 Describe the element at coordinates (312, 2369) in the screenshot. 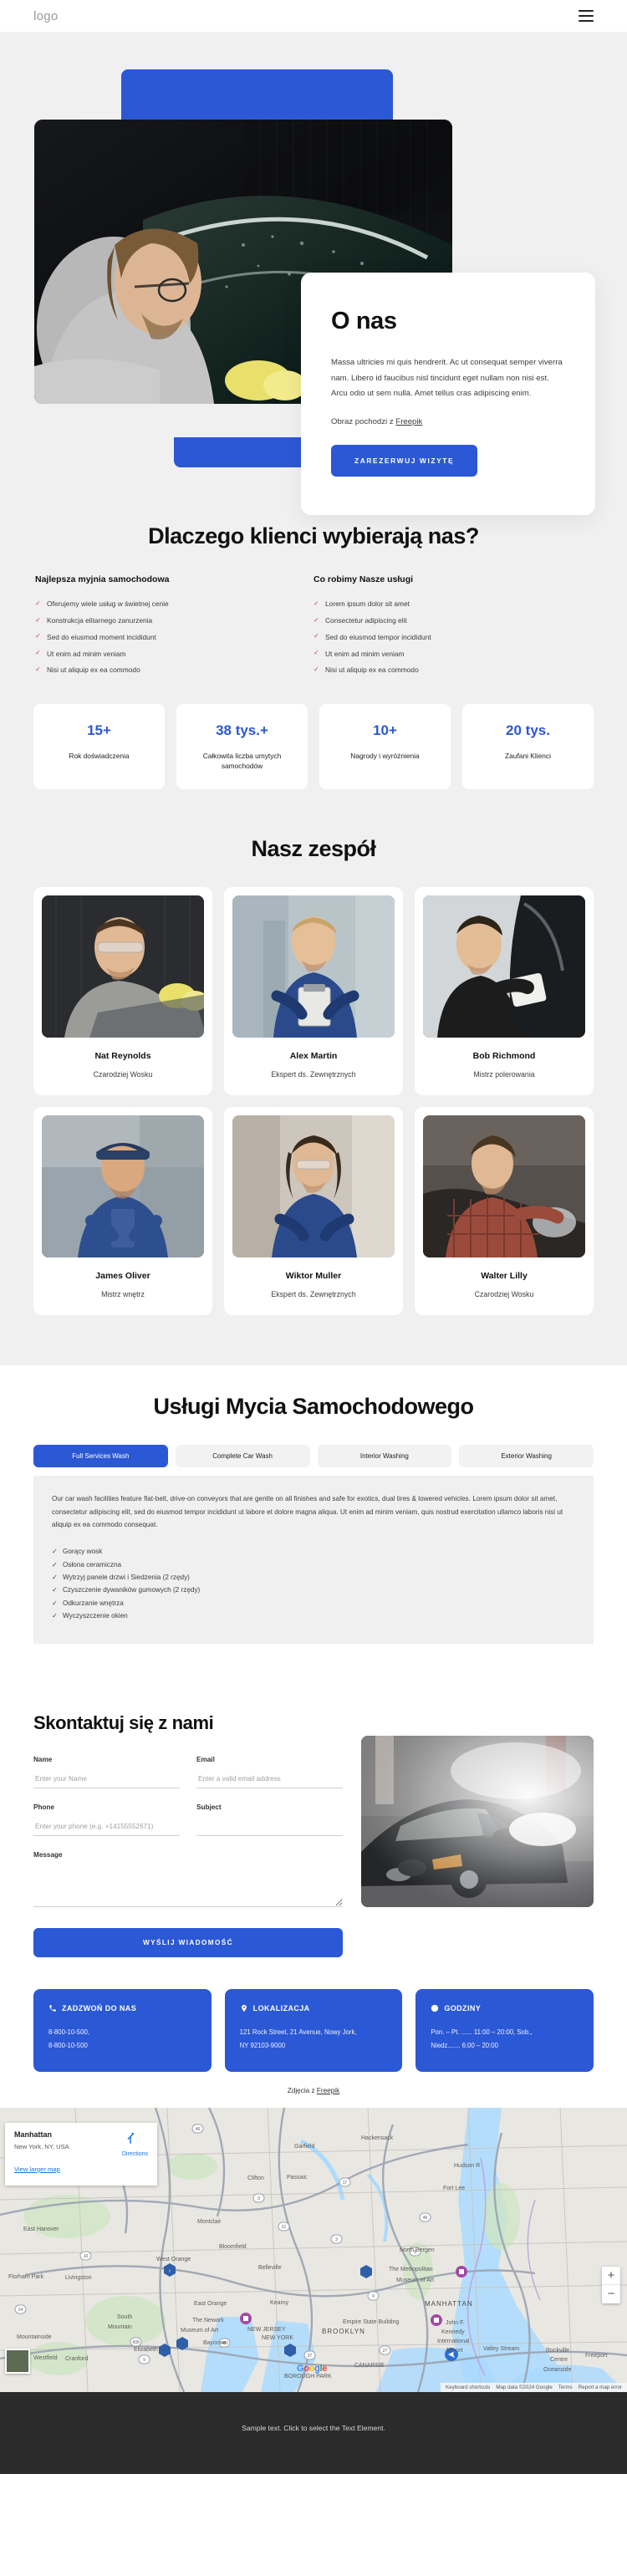

I see `google-logo: Google` at that location.